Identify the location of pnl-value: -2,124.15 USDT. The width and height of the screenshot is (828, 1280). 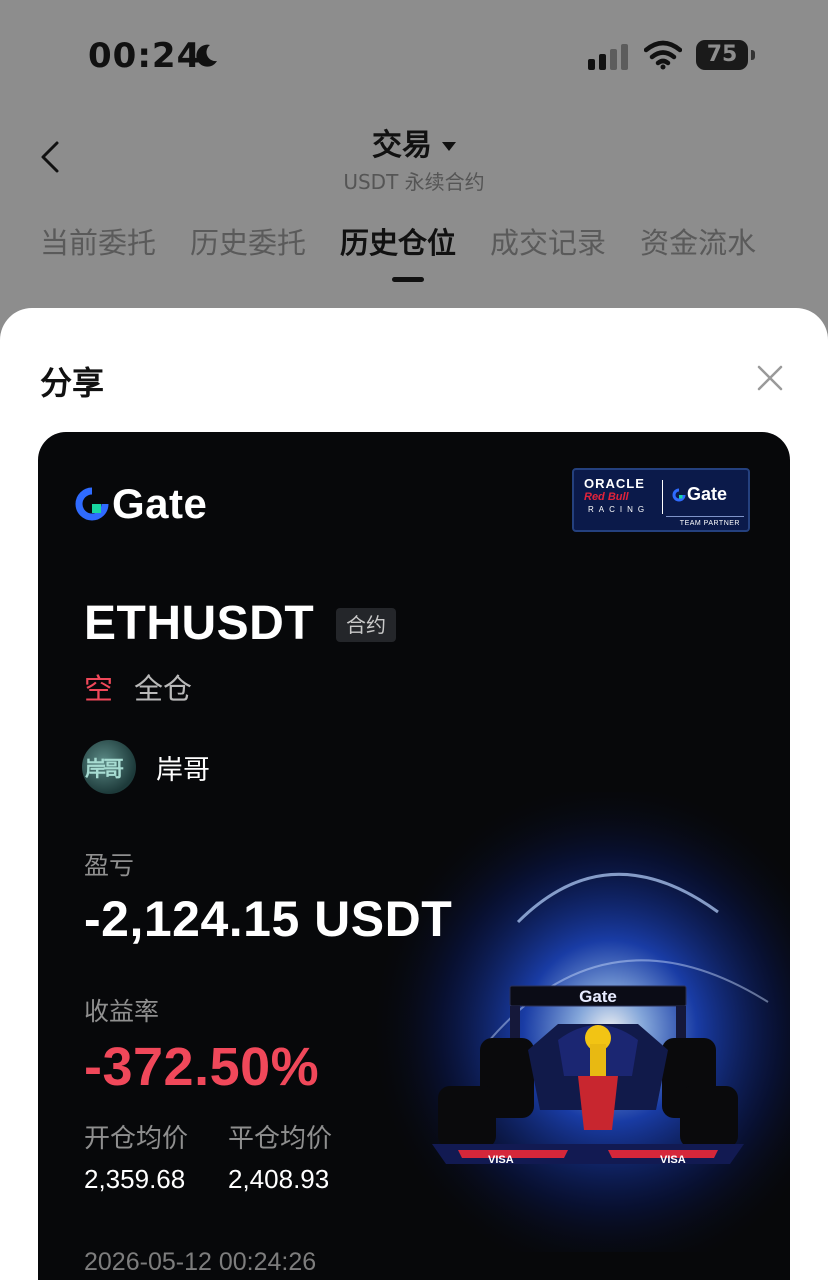
(268, 919).